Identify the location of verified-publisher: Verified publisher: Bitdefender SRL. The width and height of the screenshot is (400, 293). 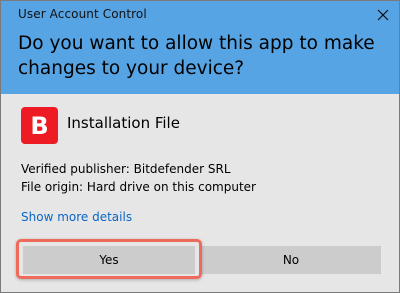
(126, 169).